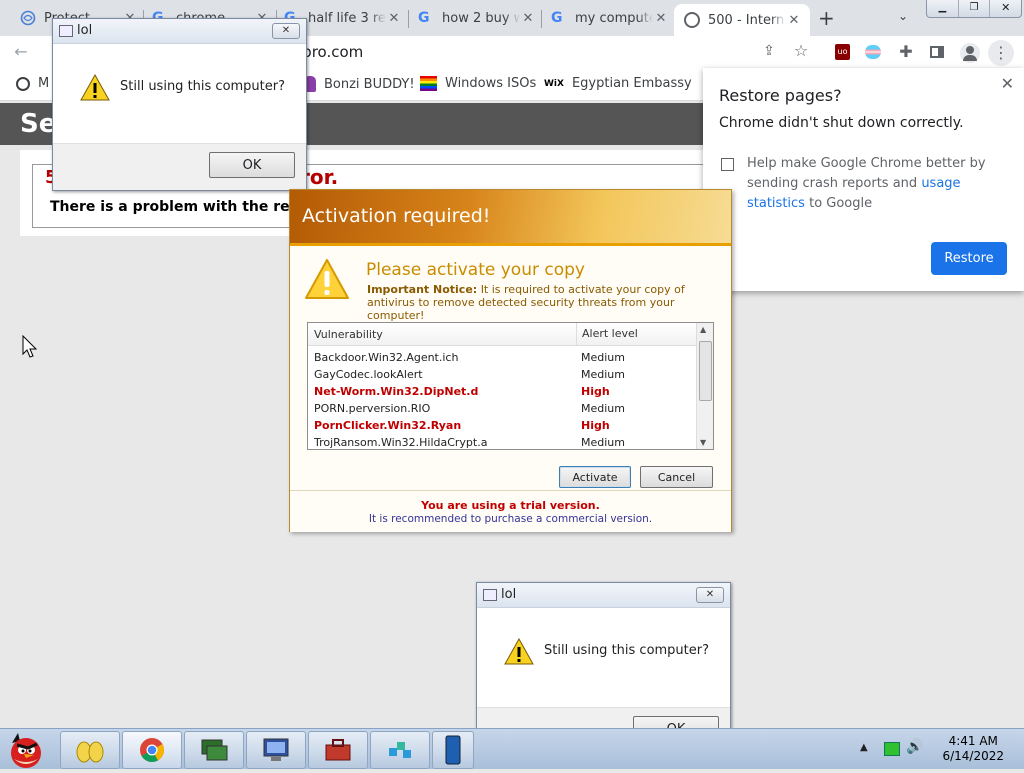  Describe the element at coordinates (338, 750) in the screenshot. I see `taskbar-toolbox` at that location.